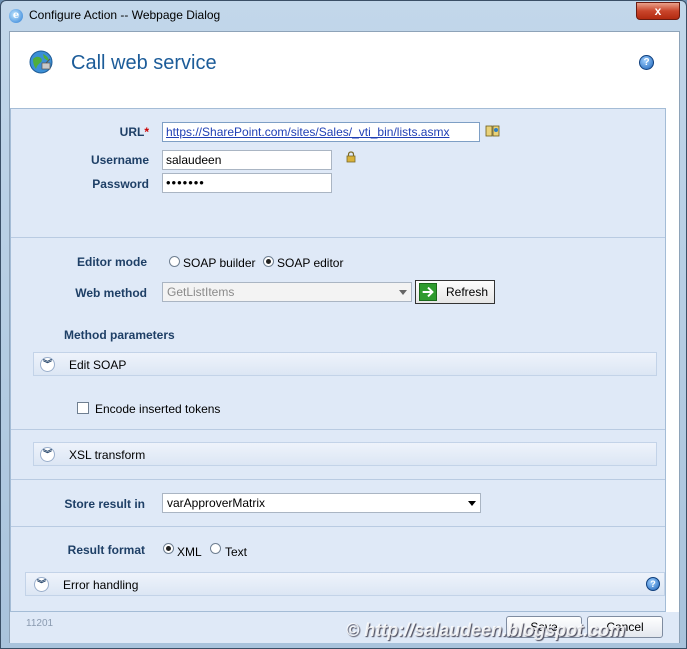 This screenshot has width=687, height=649. Describe the element at coordinates (247, 160) in the screenshot. I see `username-field: salaudeen` at that location.